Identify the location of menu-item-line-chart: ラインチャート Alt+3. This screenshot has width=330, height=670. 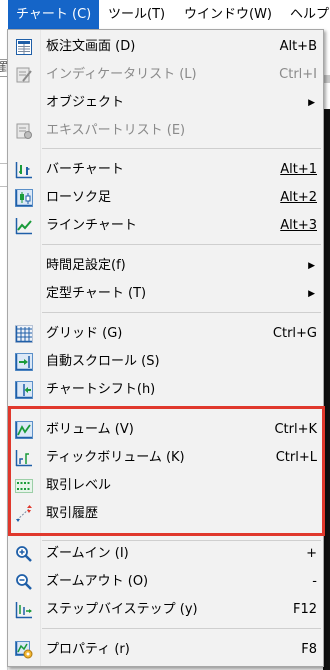
(165, 226).